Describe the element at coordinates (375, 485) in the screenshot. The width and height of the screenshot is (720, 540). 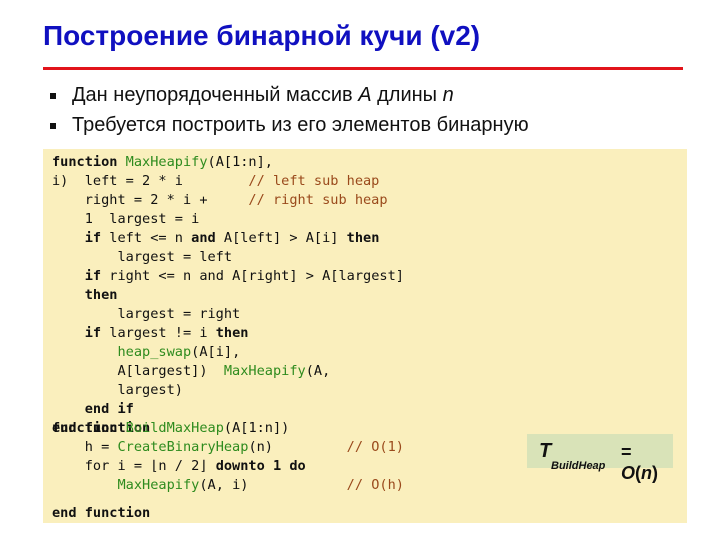
I see `code-comment: // O(h)` at that location.